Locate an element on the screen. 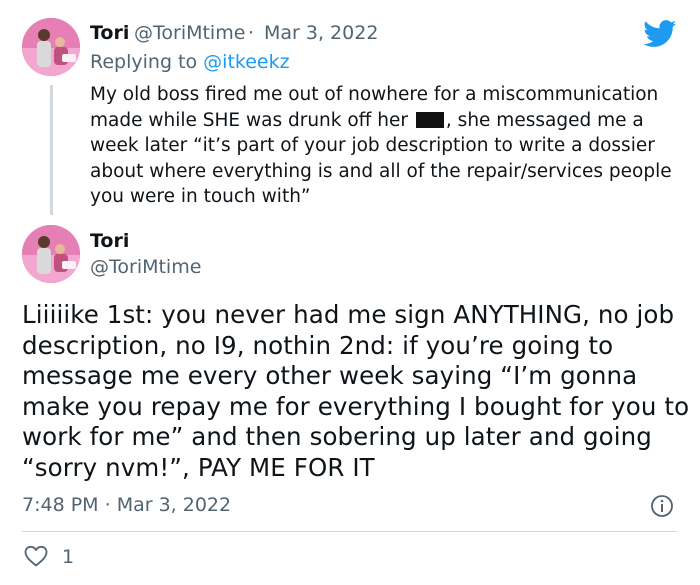 The width and height of the screenshot is (700, 585). avatar-reply is located at coordinates (51, 47).